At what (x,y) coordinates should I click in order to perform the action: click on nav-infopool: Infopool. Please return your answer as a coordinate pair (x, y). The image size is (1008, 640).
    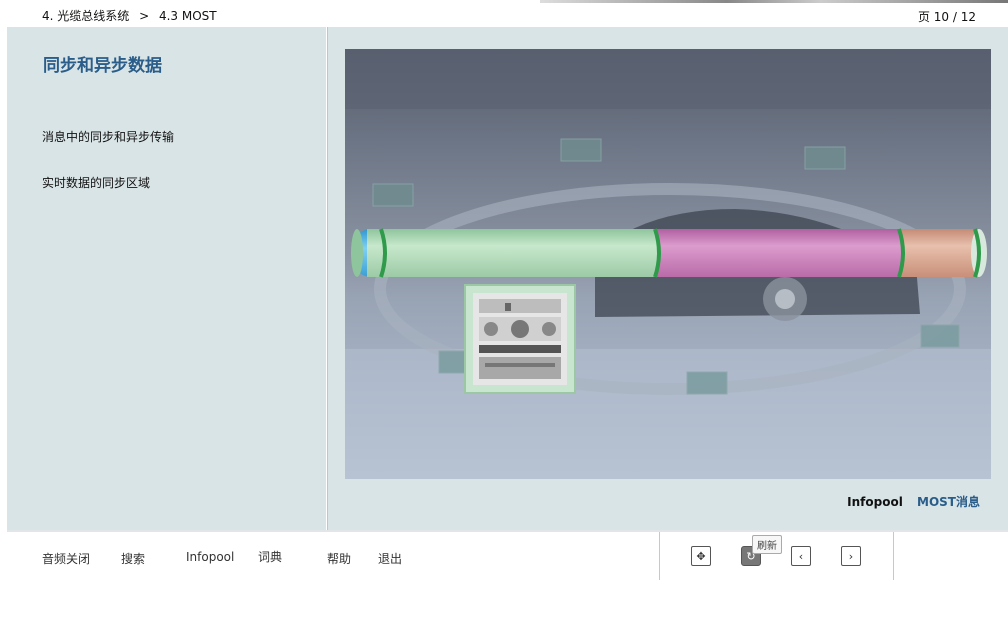
    Looking at the image, I should click on (210, 557).